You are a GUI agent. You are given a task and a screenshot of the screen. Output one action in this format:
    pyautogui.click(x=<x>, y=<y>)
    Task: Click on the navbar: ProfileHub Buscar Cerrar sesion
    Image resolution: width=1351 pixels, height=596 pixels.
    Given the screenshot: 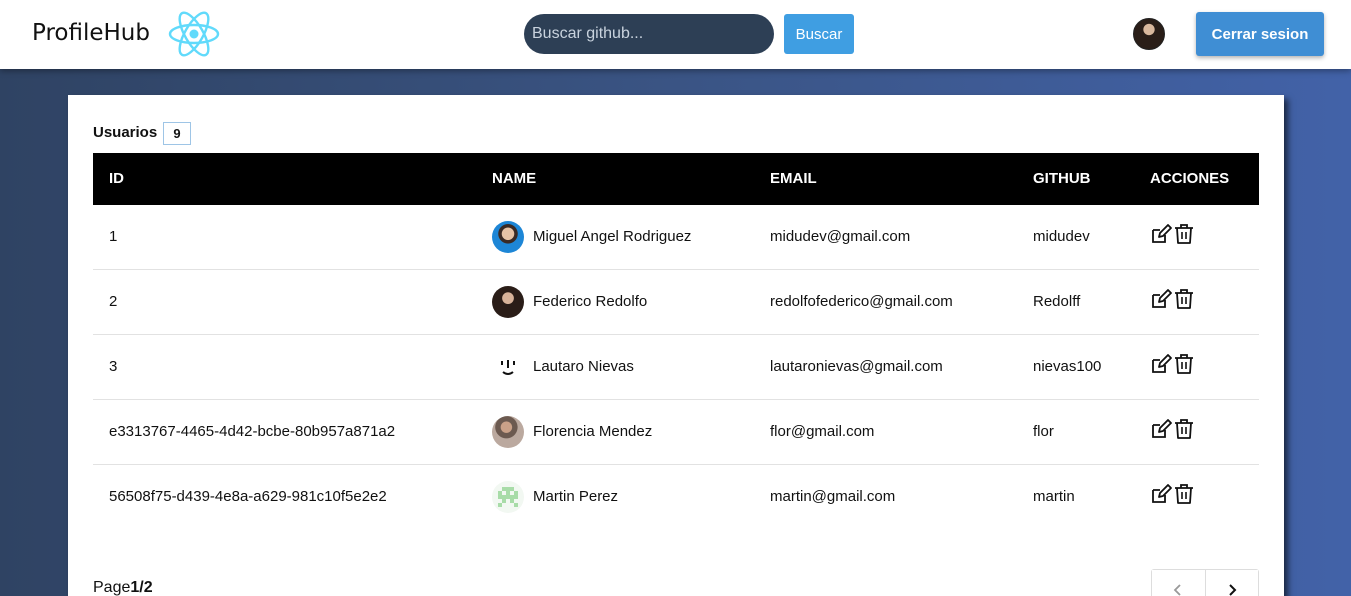 What is the action you would take?
    pyautogui.click(x=675, y=34)
    